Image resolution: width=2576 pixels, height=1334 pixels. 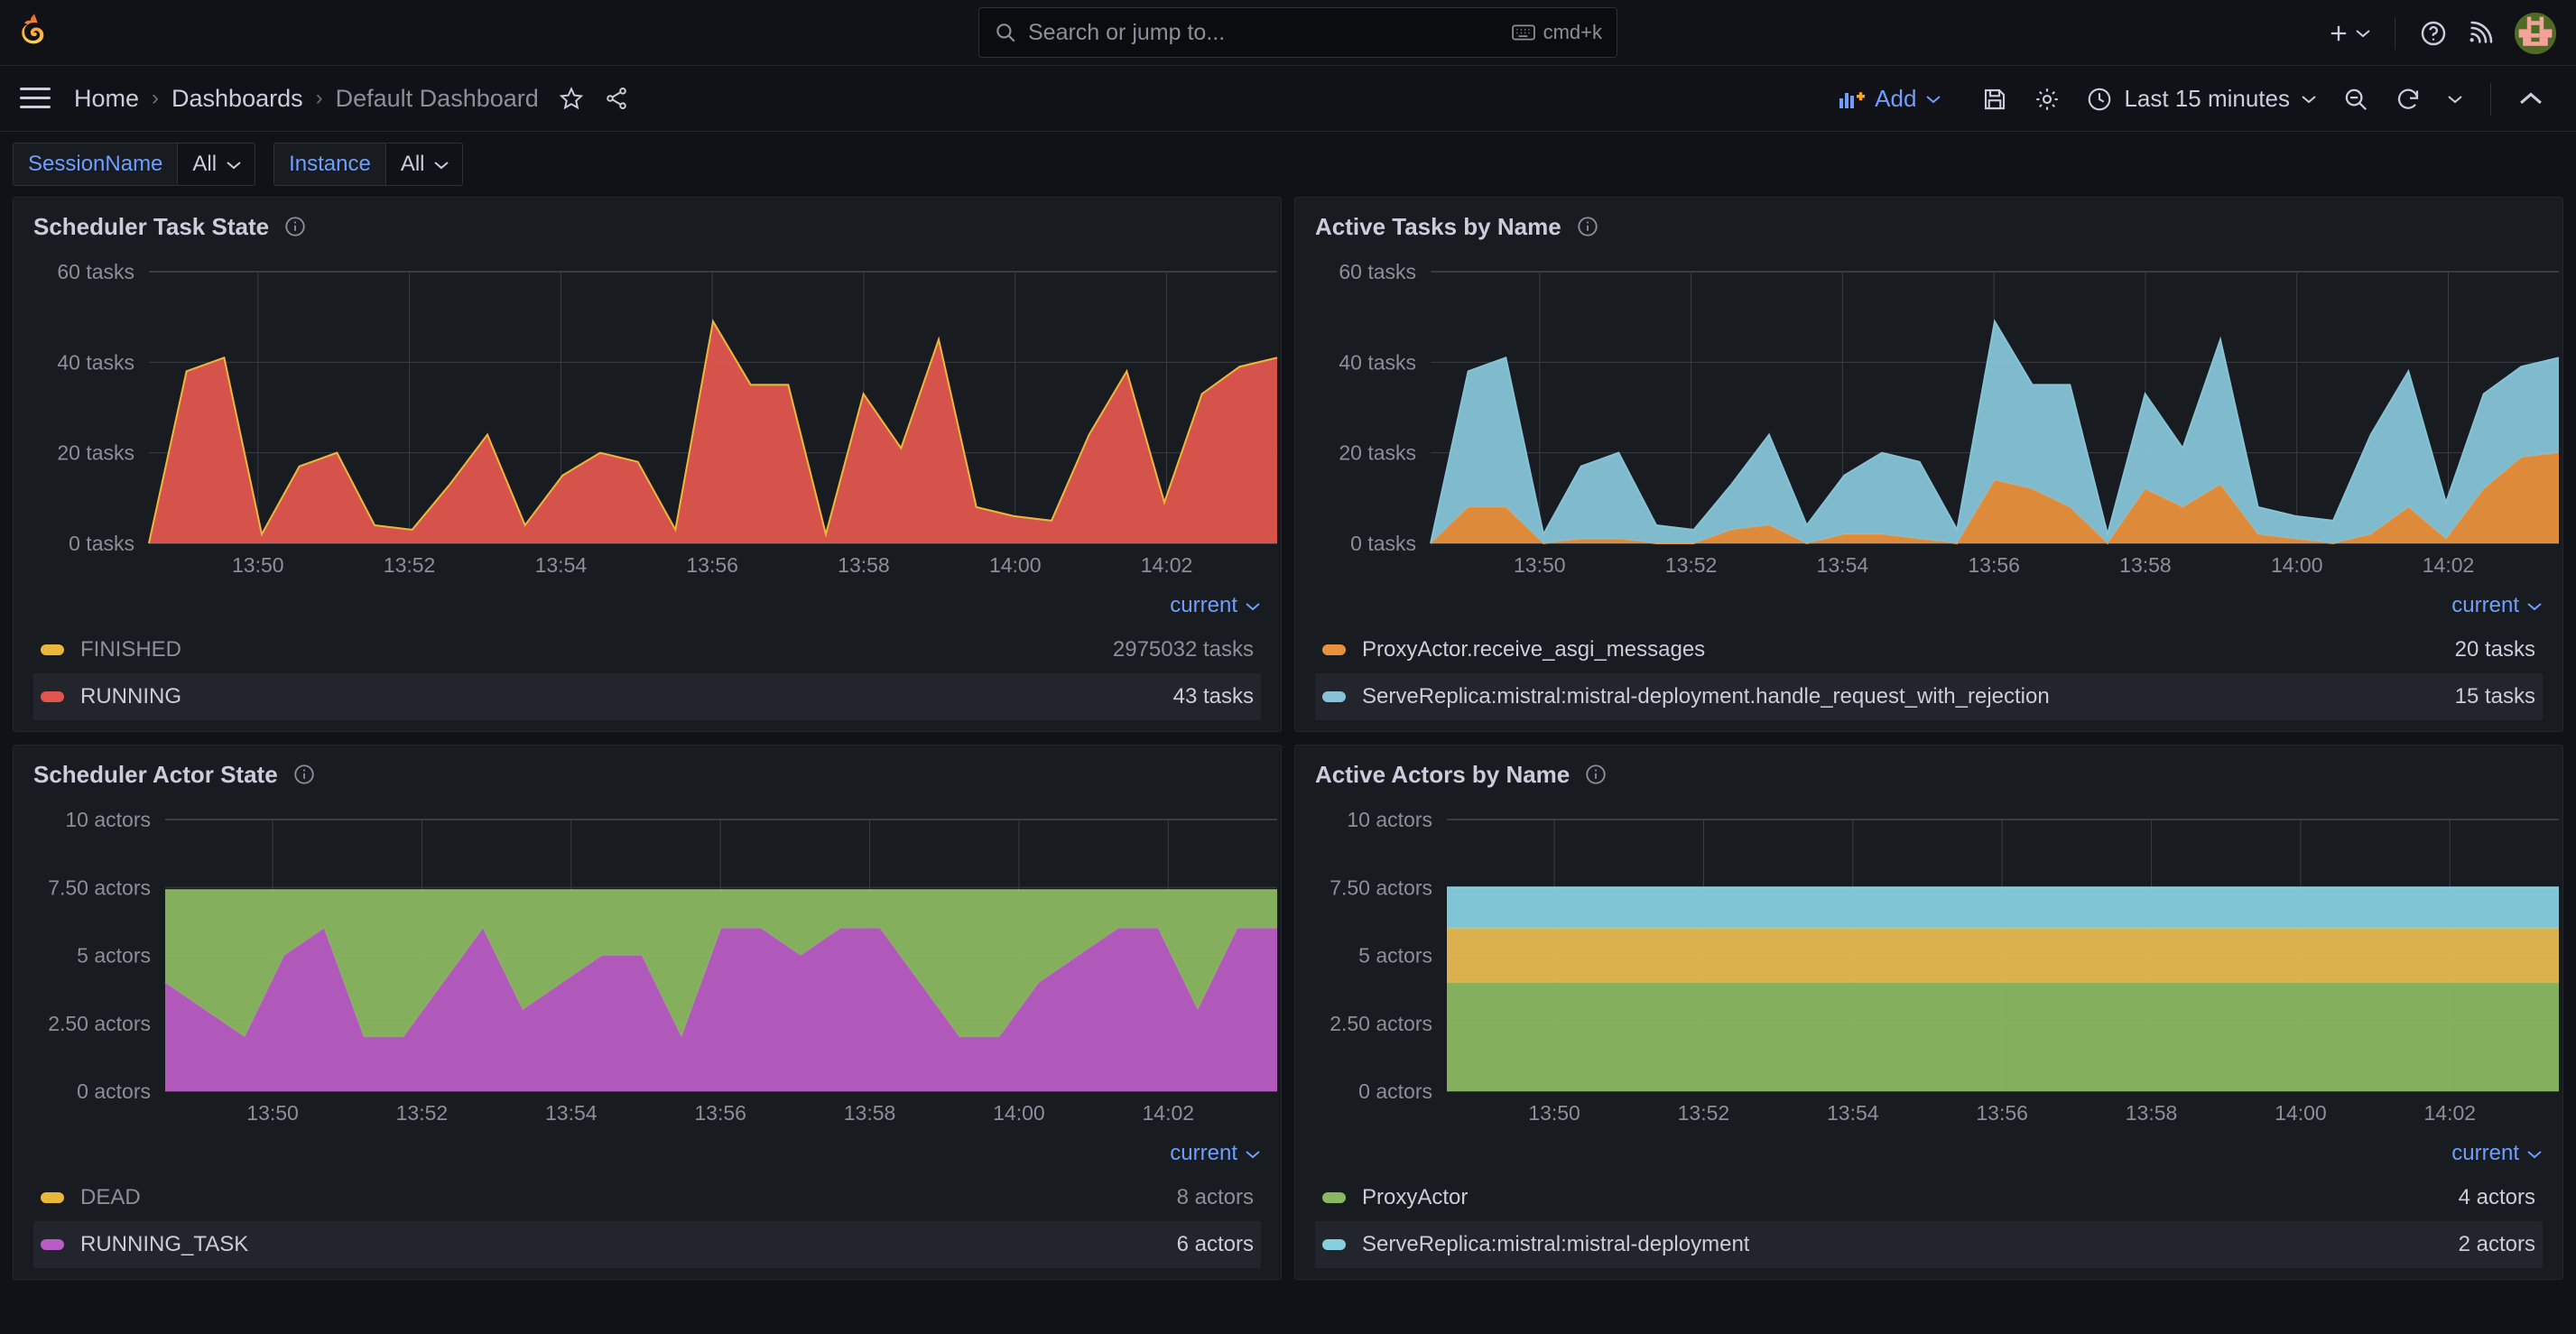 I want to click on news-rss-icon, so click(x=2481, y=32).